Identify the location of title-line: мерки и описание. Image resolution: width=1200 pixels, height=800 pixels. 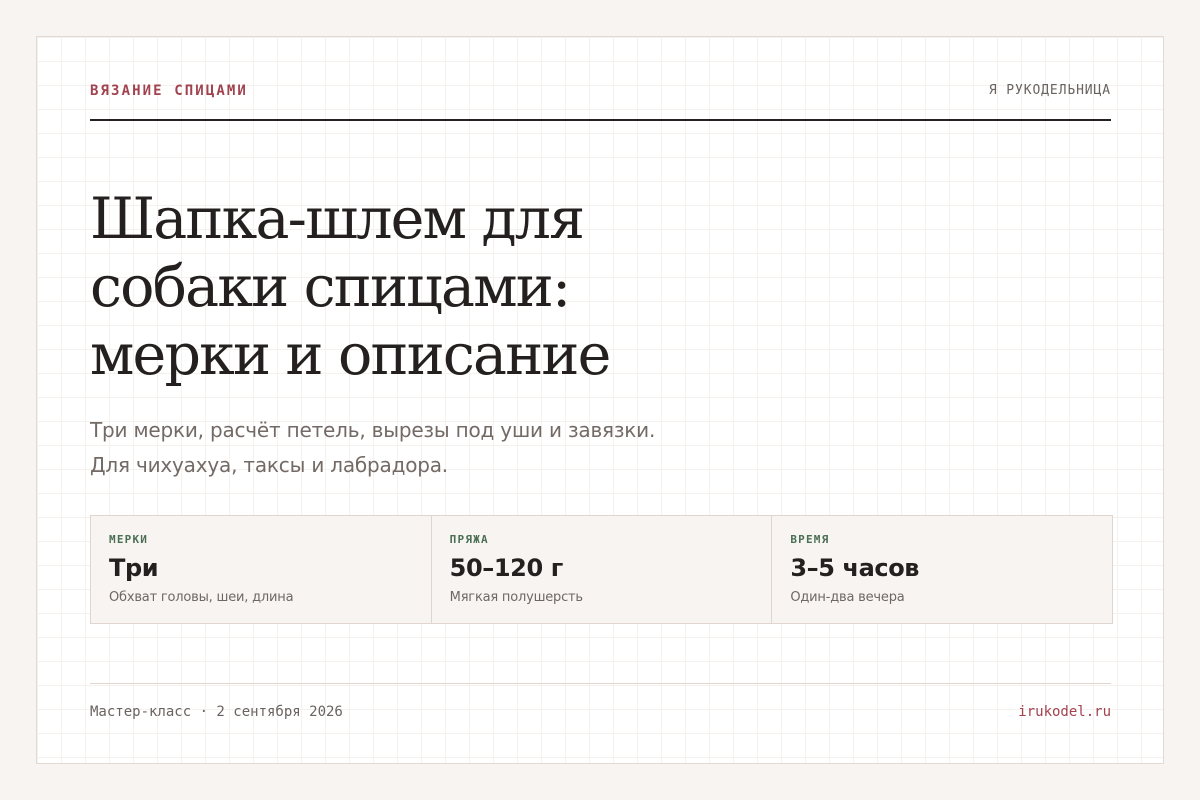
(350, 355).